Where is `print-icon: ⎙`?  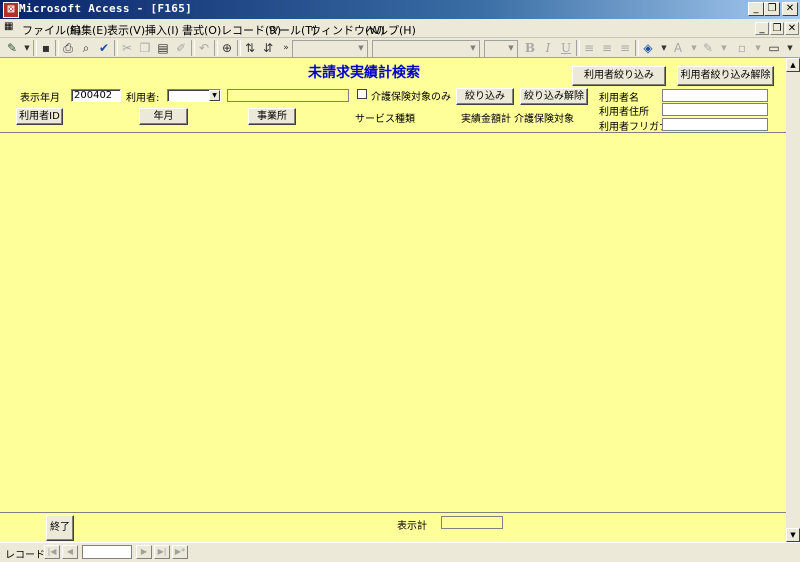 print-icon: ⎙ is located at coordinates (68, 48).